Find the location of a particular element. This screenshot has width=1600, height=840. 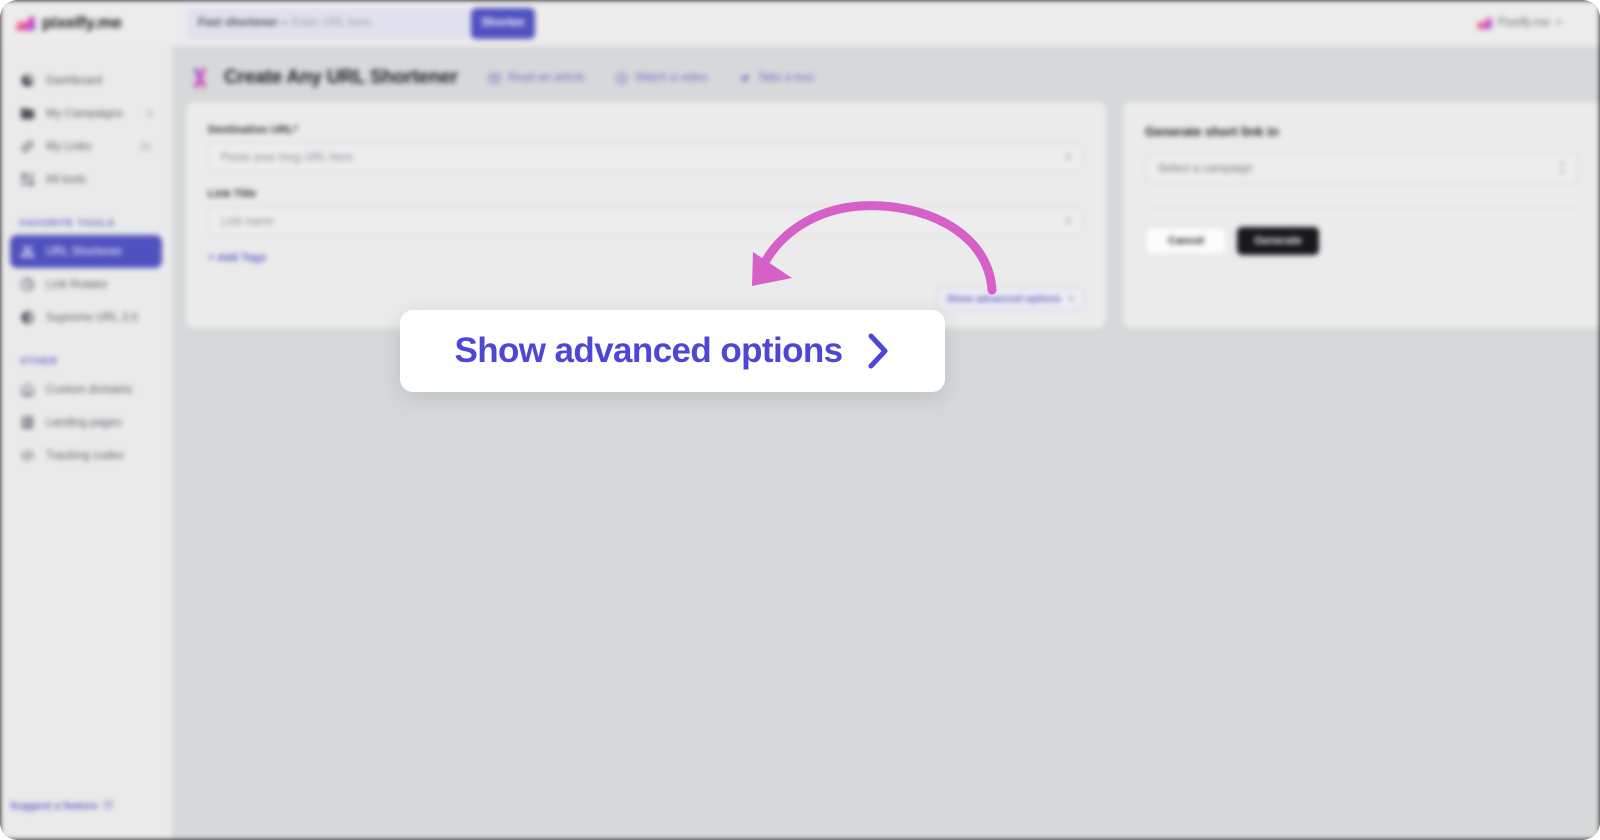

campaign-select-placeholder: Select a campaign is located at coordinates (1205, 168).